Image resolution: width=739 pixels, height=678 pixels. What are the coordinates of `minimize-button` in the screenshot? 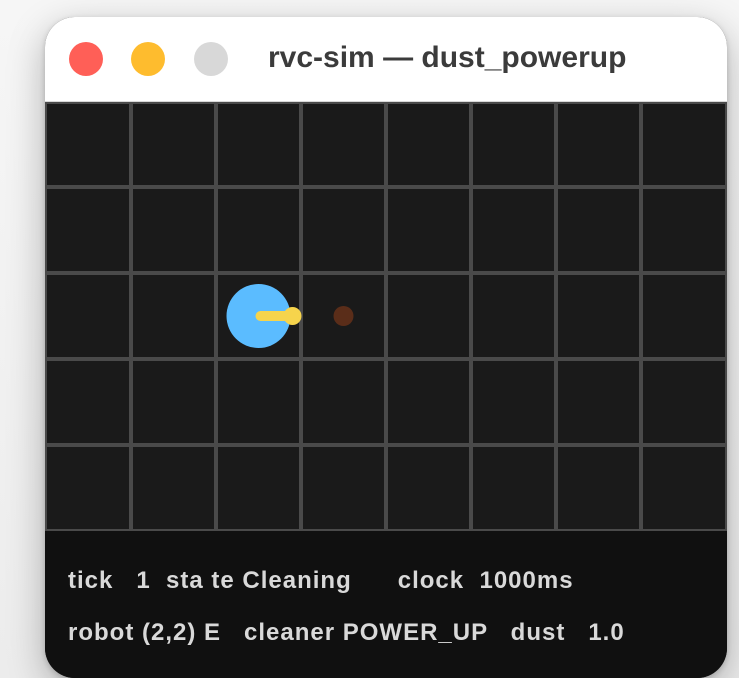 It's located at (148, 59).